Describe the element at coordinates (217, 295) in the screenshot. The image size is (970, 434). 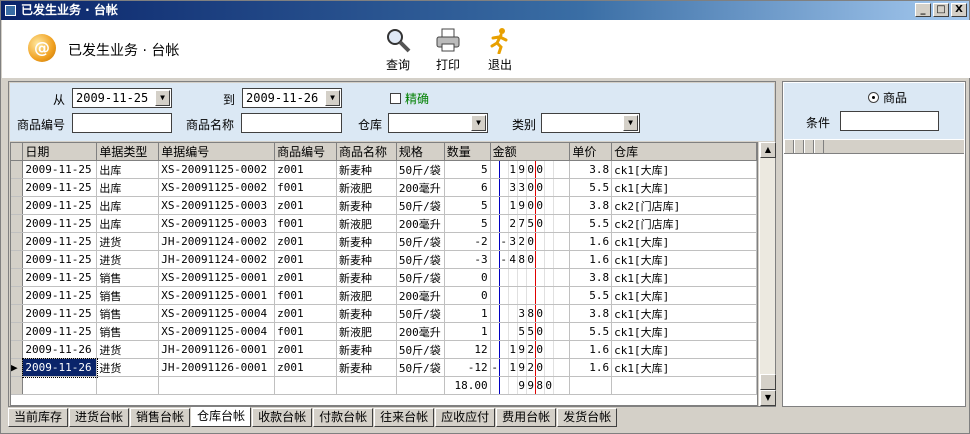
I see `table-cell: XS-20091125-0001` at that location.